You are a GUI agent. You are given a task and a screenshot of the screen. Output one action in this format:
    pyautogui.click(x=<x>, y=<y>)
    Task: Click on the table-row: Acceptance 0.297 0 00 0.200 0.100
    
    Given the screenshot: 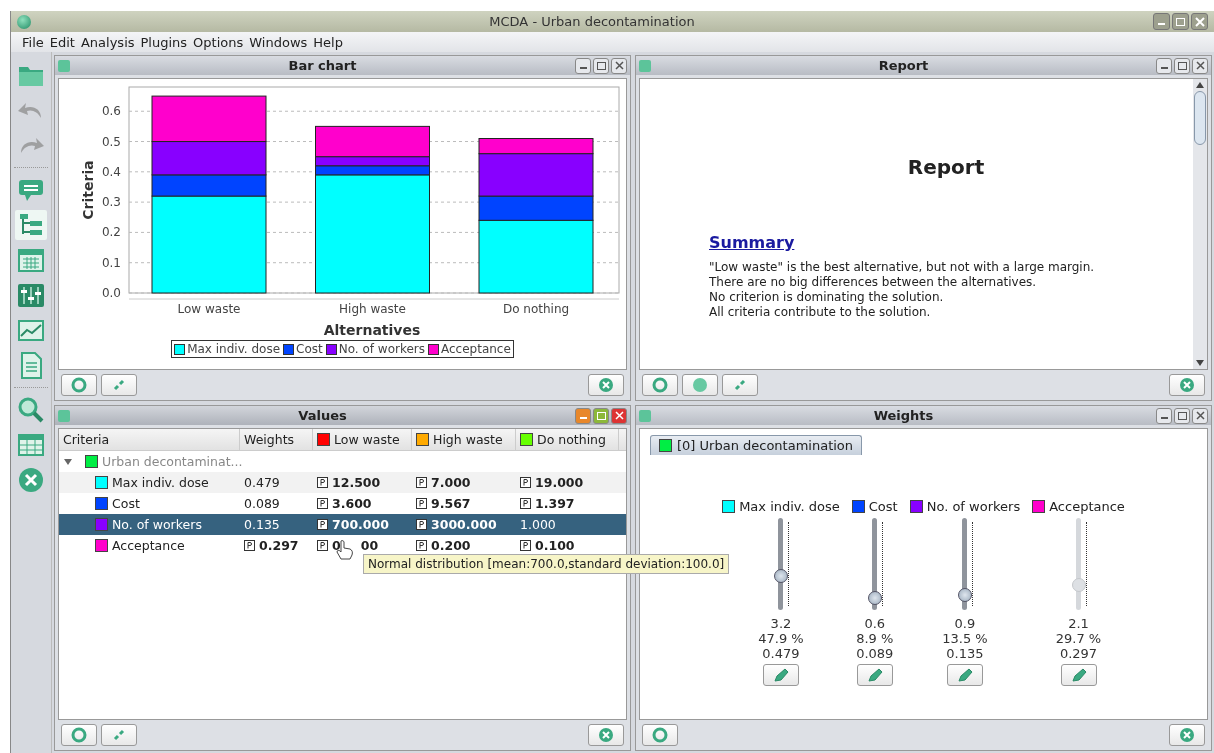 What is the action you would take?
    pyautogui.click(x=342, y=545)
    